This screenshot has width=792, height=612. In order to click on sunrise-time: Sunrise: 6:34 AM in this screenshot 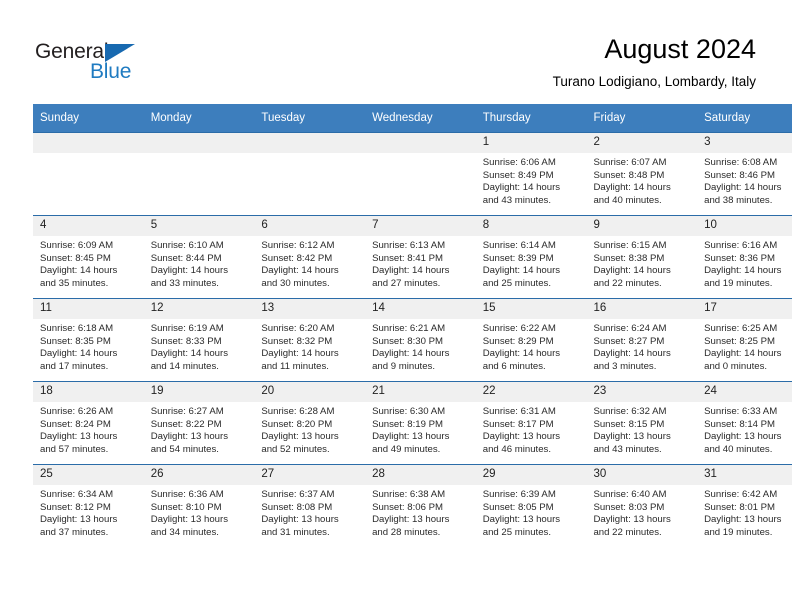, I will do `click(77, 494)`.